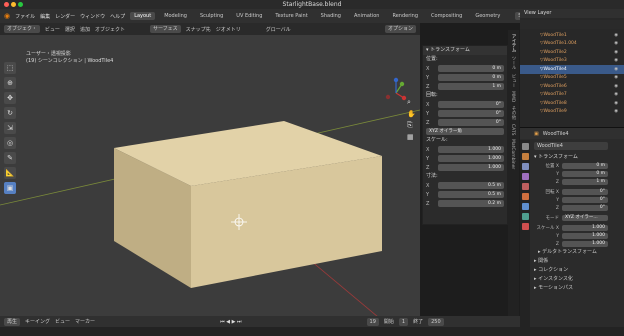 The width and height of the screenshot is (624, 336). What do you see at coordinates (572, 157) in the screenshot?
I see `transform-section: ▾ トランスフォーム` at bounding box center [572, 157].